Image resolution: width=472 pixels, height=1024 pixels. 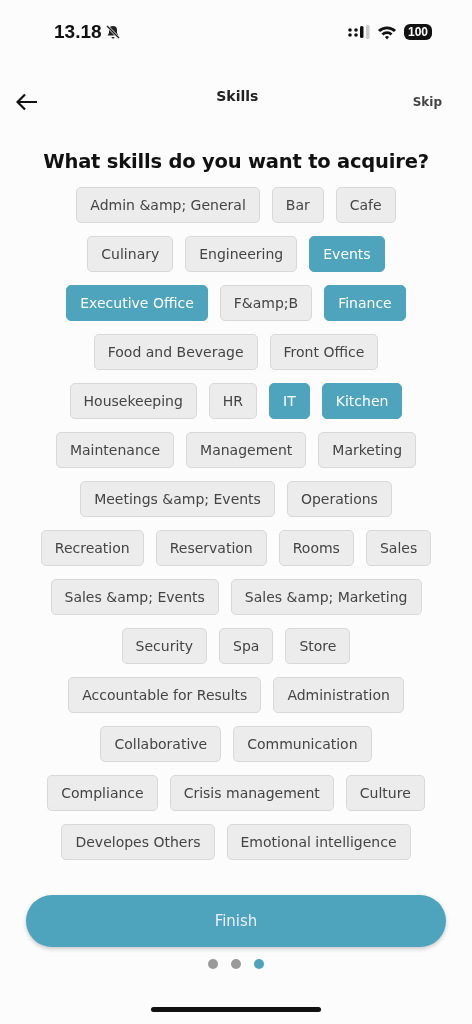 I want to click on skill-chip: Operations, so click(x=339, y=499).